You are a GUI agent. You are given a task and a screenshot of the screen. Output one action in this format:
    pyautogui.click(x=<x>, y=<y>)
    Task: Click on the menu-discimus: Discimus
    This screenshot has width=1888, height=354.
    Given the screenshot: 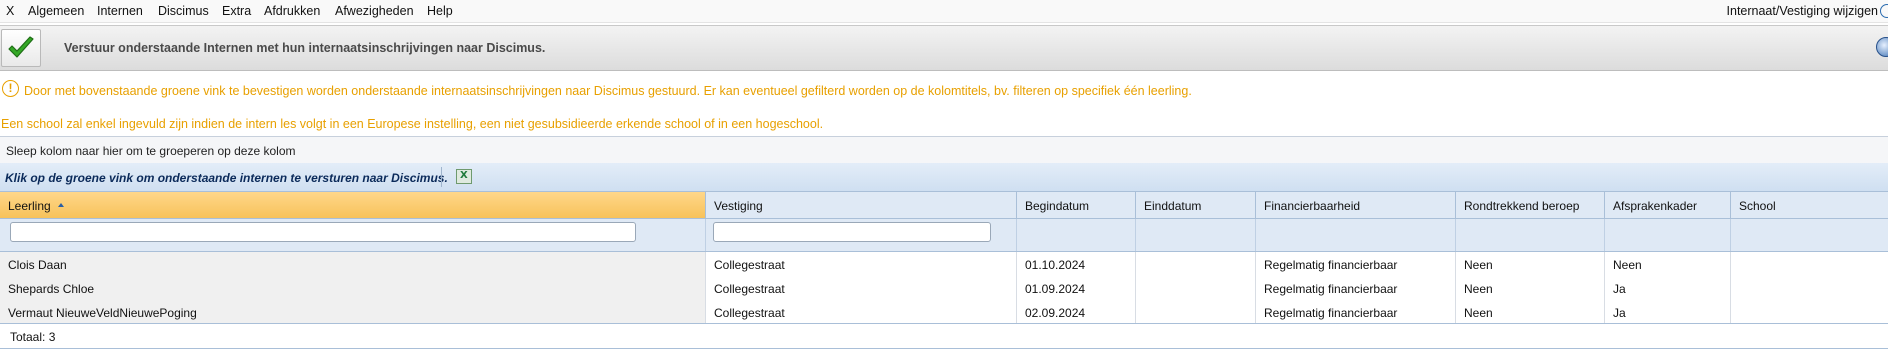 What is the action you would take?
    pyautogui.click(x=183, y=11)
    